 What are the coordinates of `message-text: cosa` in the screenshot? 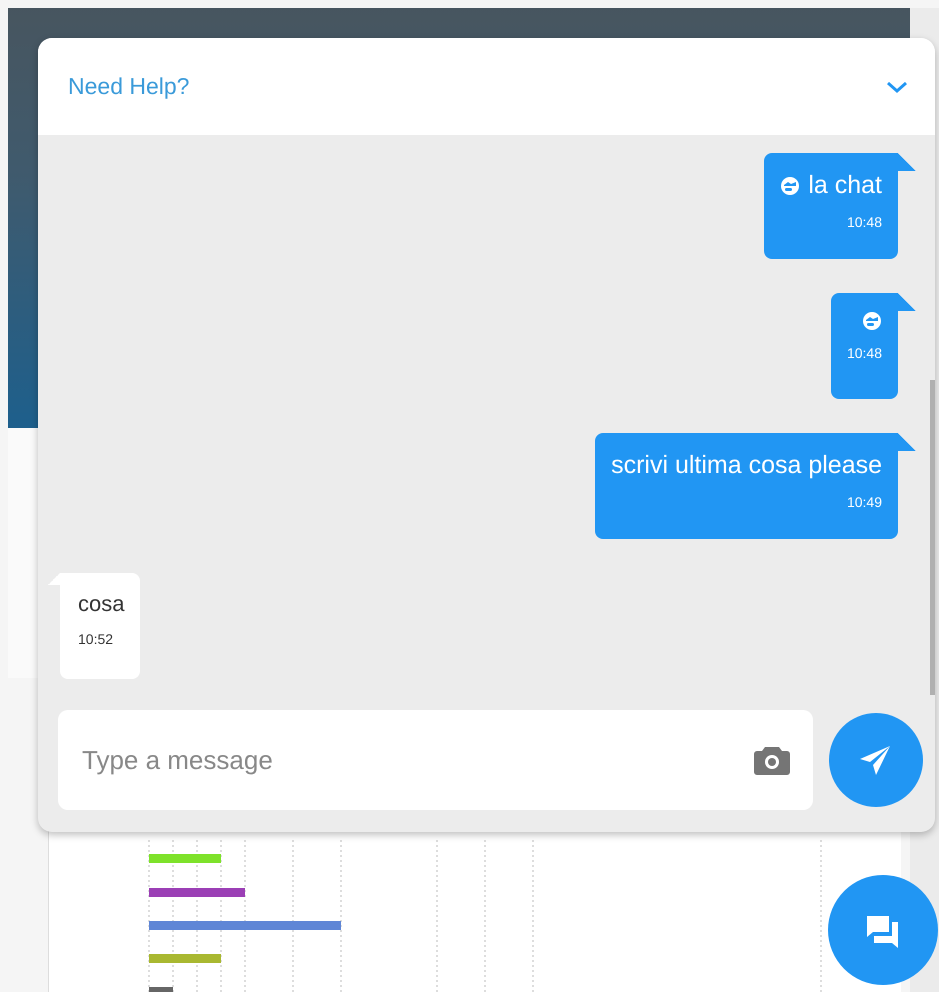 It's located at (101, 604).